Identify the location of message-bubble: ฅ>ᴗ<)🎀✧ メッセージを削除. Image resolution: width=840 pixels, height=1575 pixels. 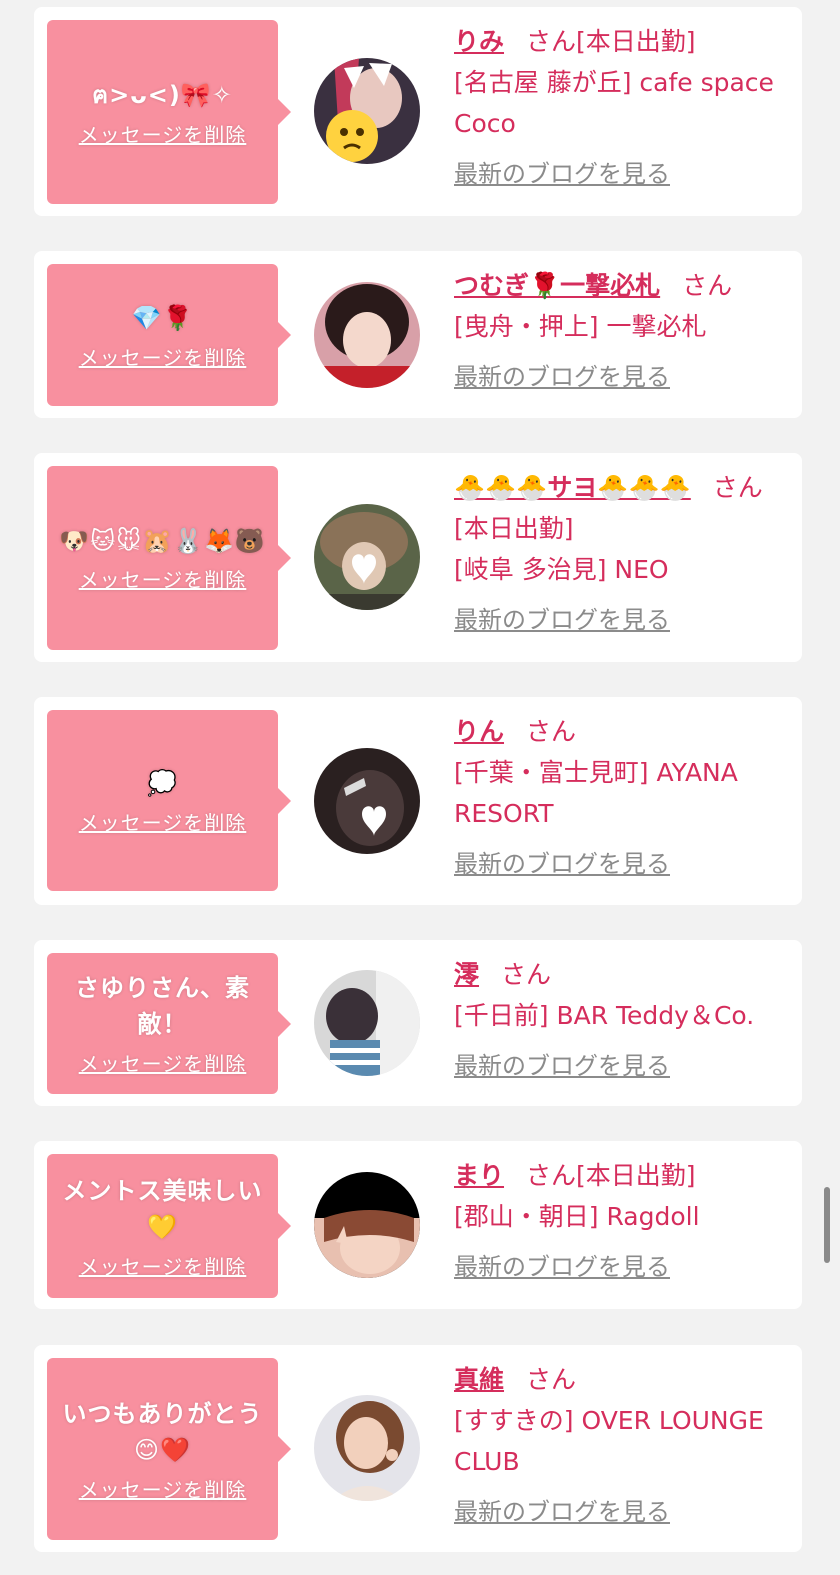
(169, 112).